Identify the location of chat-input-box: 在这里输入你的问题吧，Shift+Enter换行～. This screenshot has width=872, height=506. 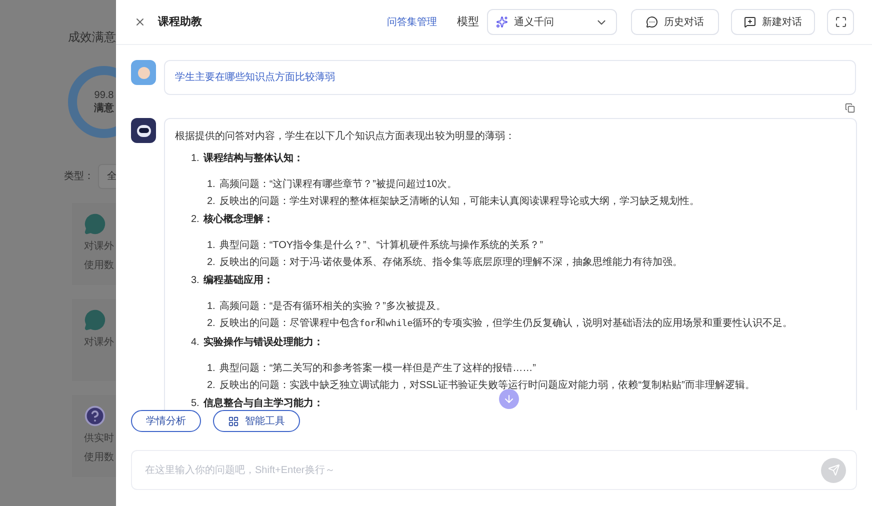
(494, 470).